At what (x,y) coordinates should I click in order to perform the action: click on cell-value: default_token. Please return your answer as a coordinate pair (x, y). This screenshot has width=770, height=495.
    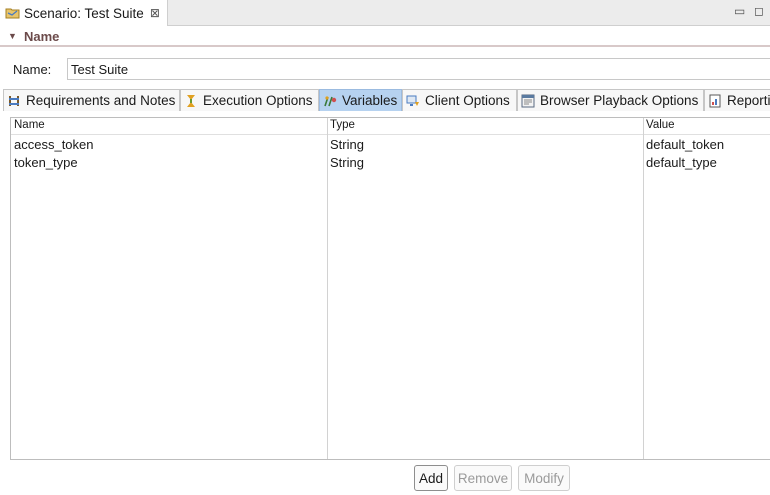
    Looking at the image, I should click on (685, 144).